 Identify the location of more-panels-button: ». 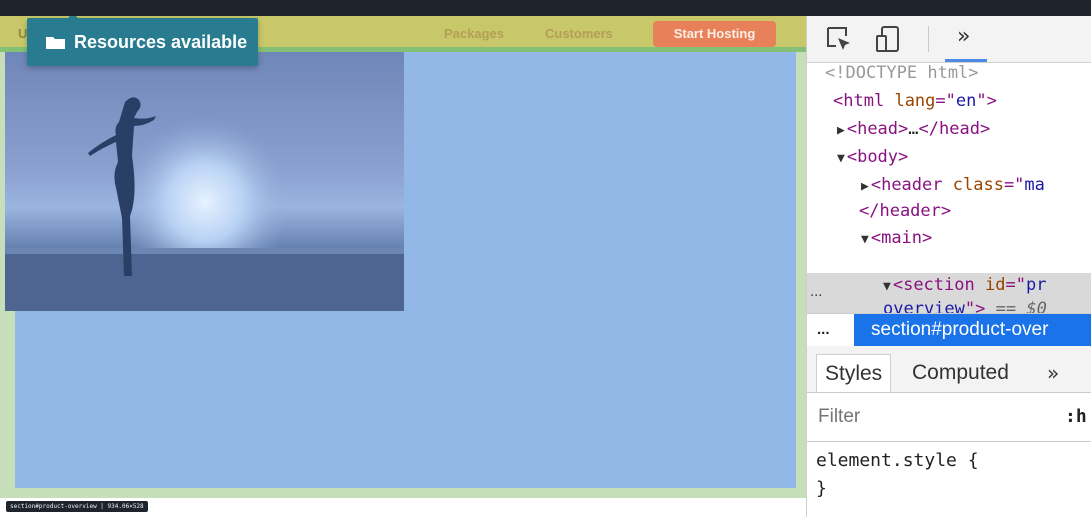
(963, 36).